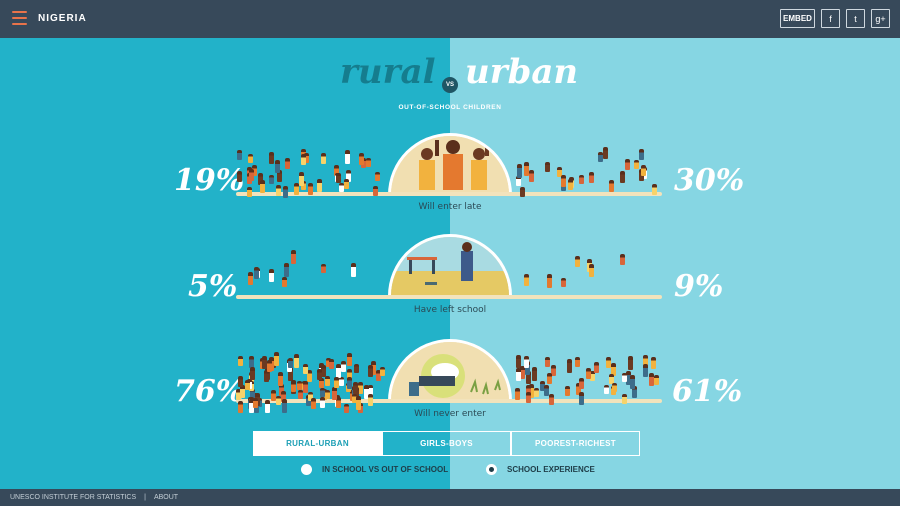  I want to click on tab-rural-urban: RURAL-URBAN, so click(317, 443).